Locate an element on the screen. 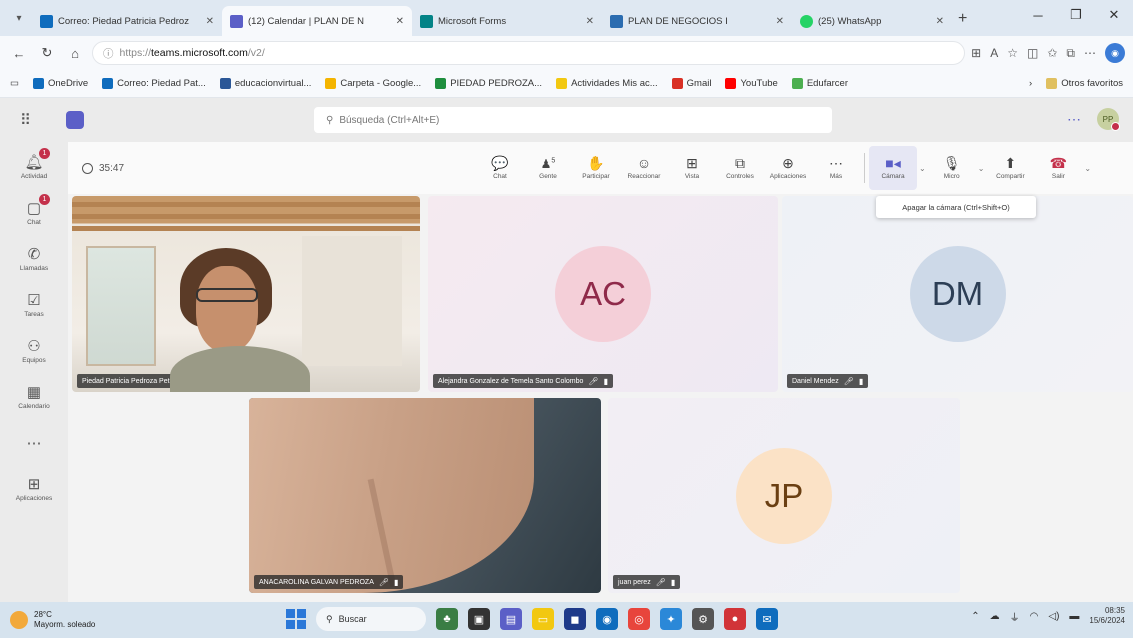  rail-item-chat: ▢ 1 Chat is located at coordinates (34, 213).